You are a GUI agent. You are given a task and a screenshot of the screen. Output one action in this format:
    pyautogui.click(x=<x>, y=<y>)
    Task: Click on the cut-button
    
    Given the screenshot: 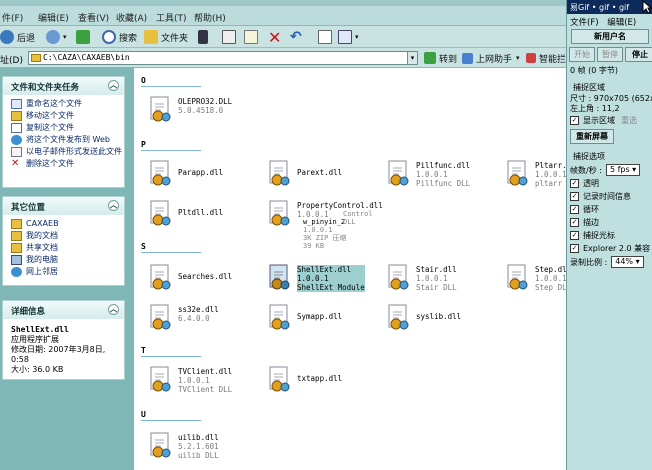 What is the action you would take?
    pyautogui.click(x=204, y=37)
    